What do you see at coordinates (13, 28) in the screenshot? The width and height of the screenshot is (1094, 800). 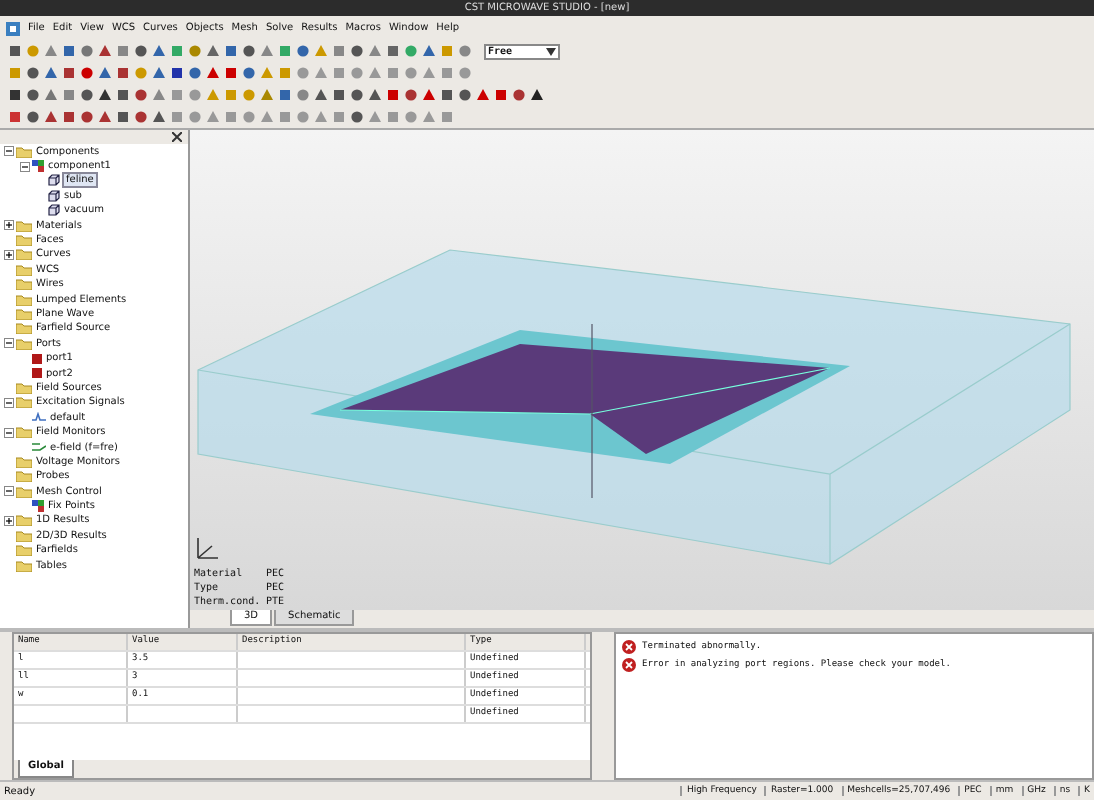 I see `app-icon` at bounding box center [13, 28].